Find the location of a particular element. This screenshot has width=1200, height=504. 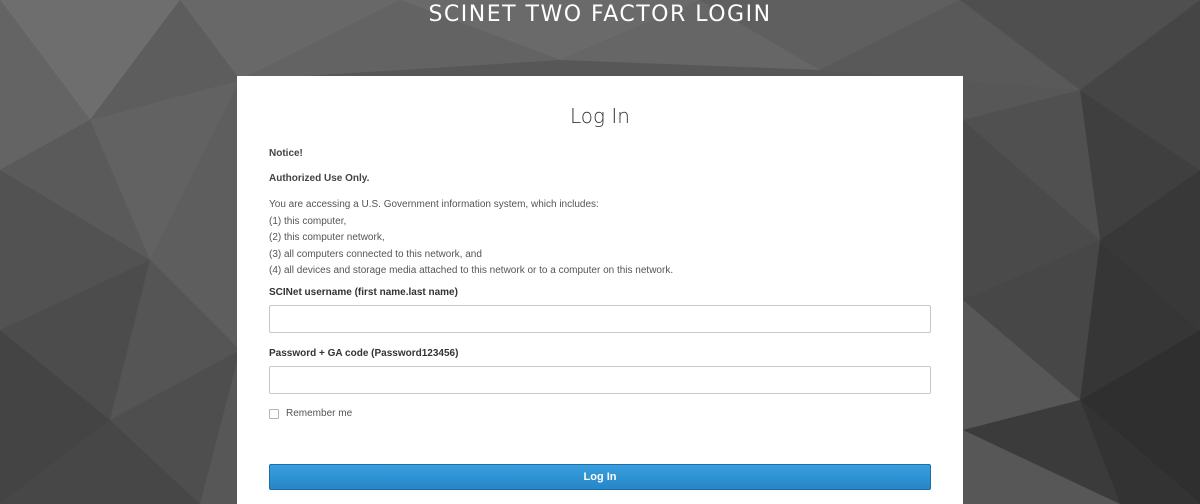

login-card-title: Log In is located at coordinates (600, 116).